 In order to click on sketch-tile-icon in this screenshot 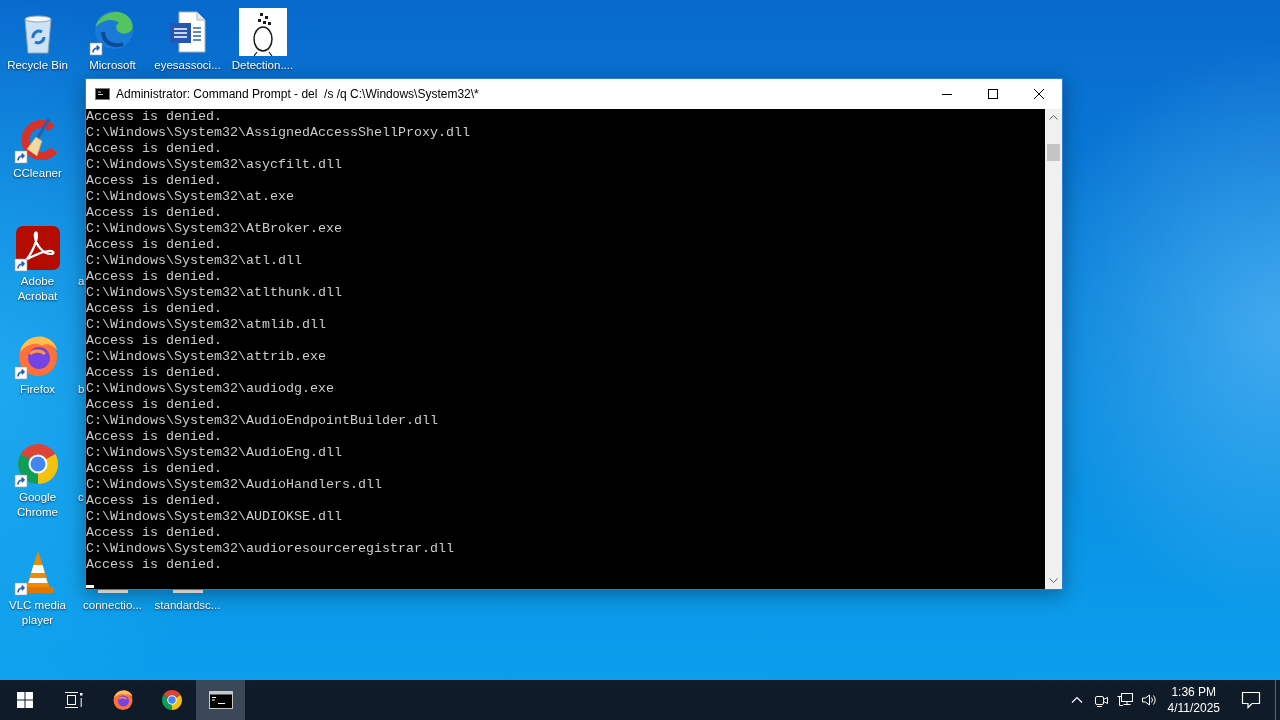, I will do `click(262, 32)`.